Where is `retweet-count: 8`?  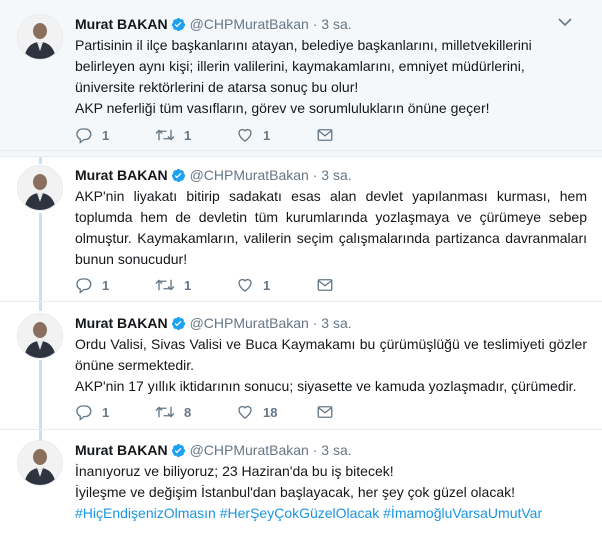
retweet-count: 8 is located at coordinates (188, 412).